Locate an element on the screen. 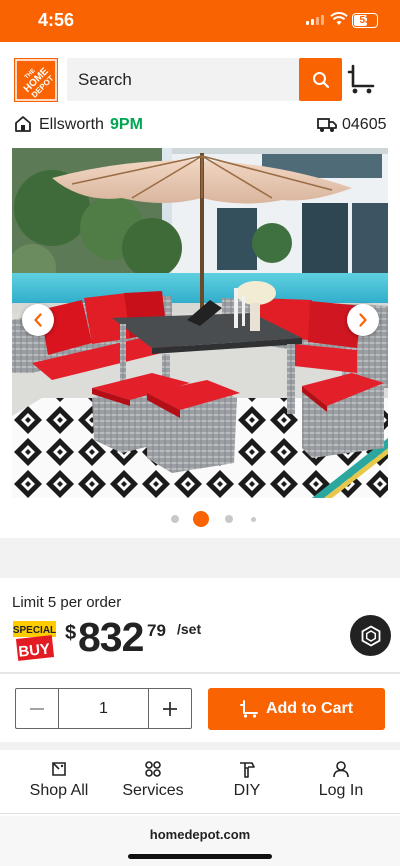 This screenshot has height=866, width=400. quantity-increase-button is located at coordinates (170, 708).